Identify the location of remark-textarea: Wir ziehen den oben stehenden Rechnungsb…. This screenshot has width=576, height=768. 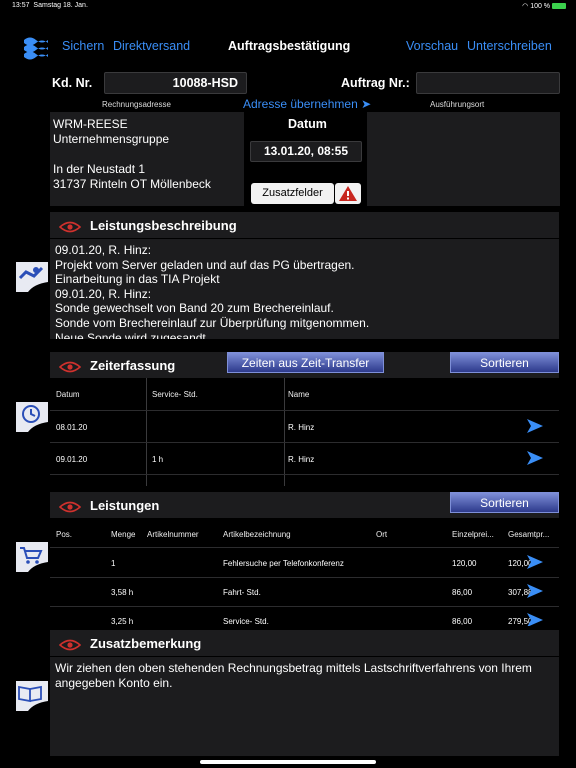
(304, 706).